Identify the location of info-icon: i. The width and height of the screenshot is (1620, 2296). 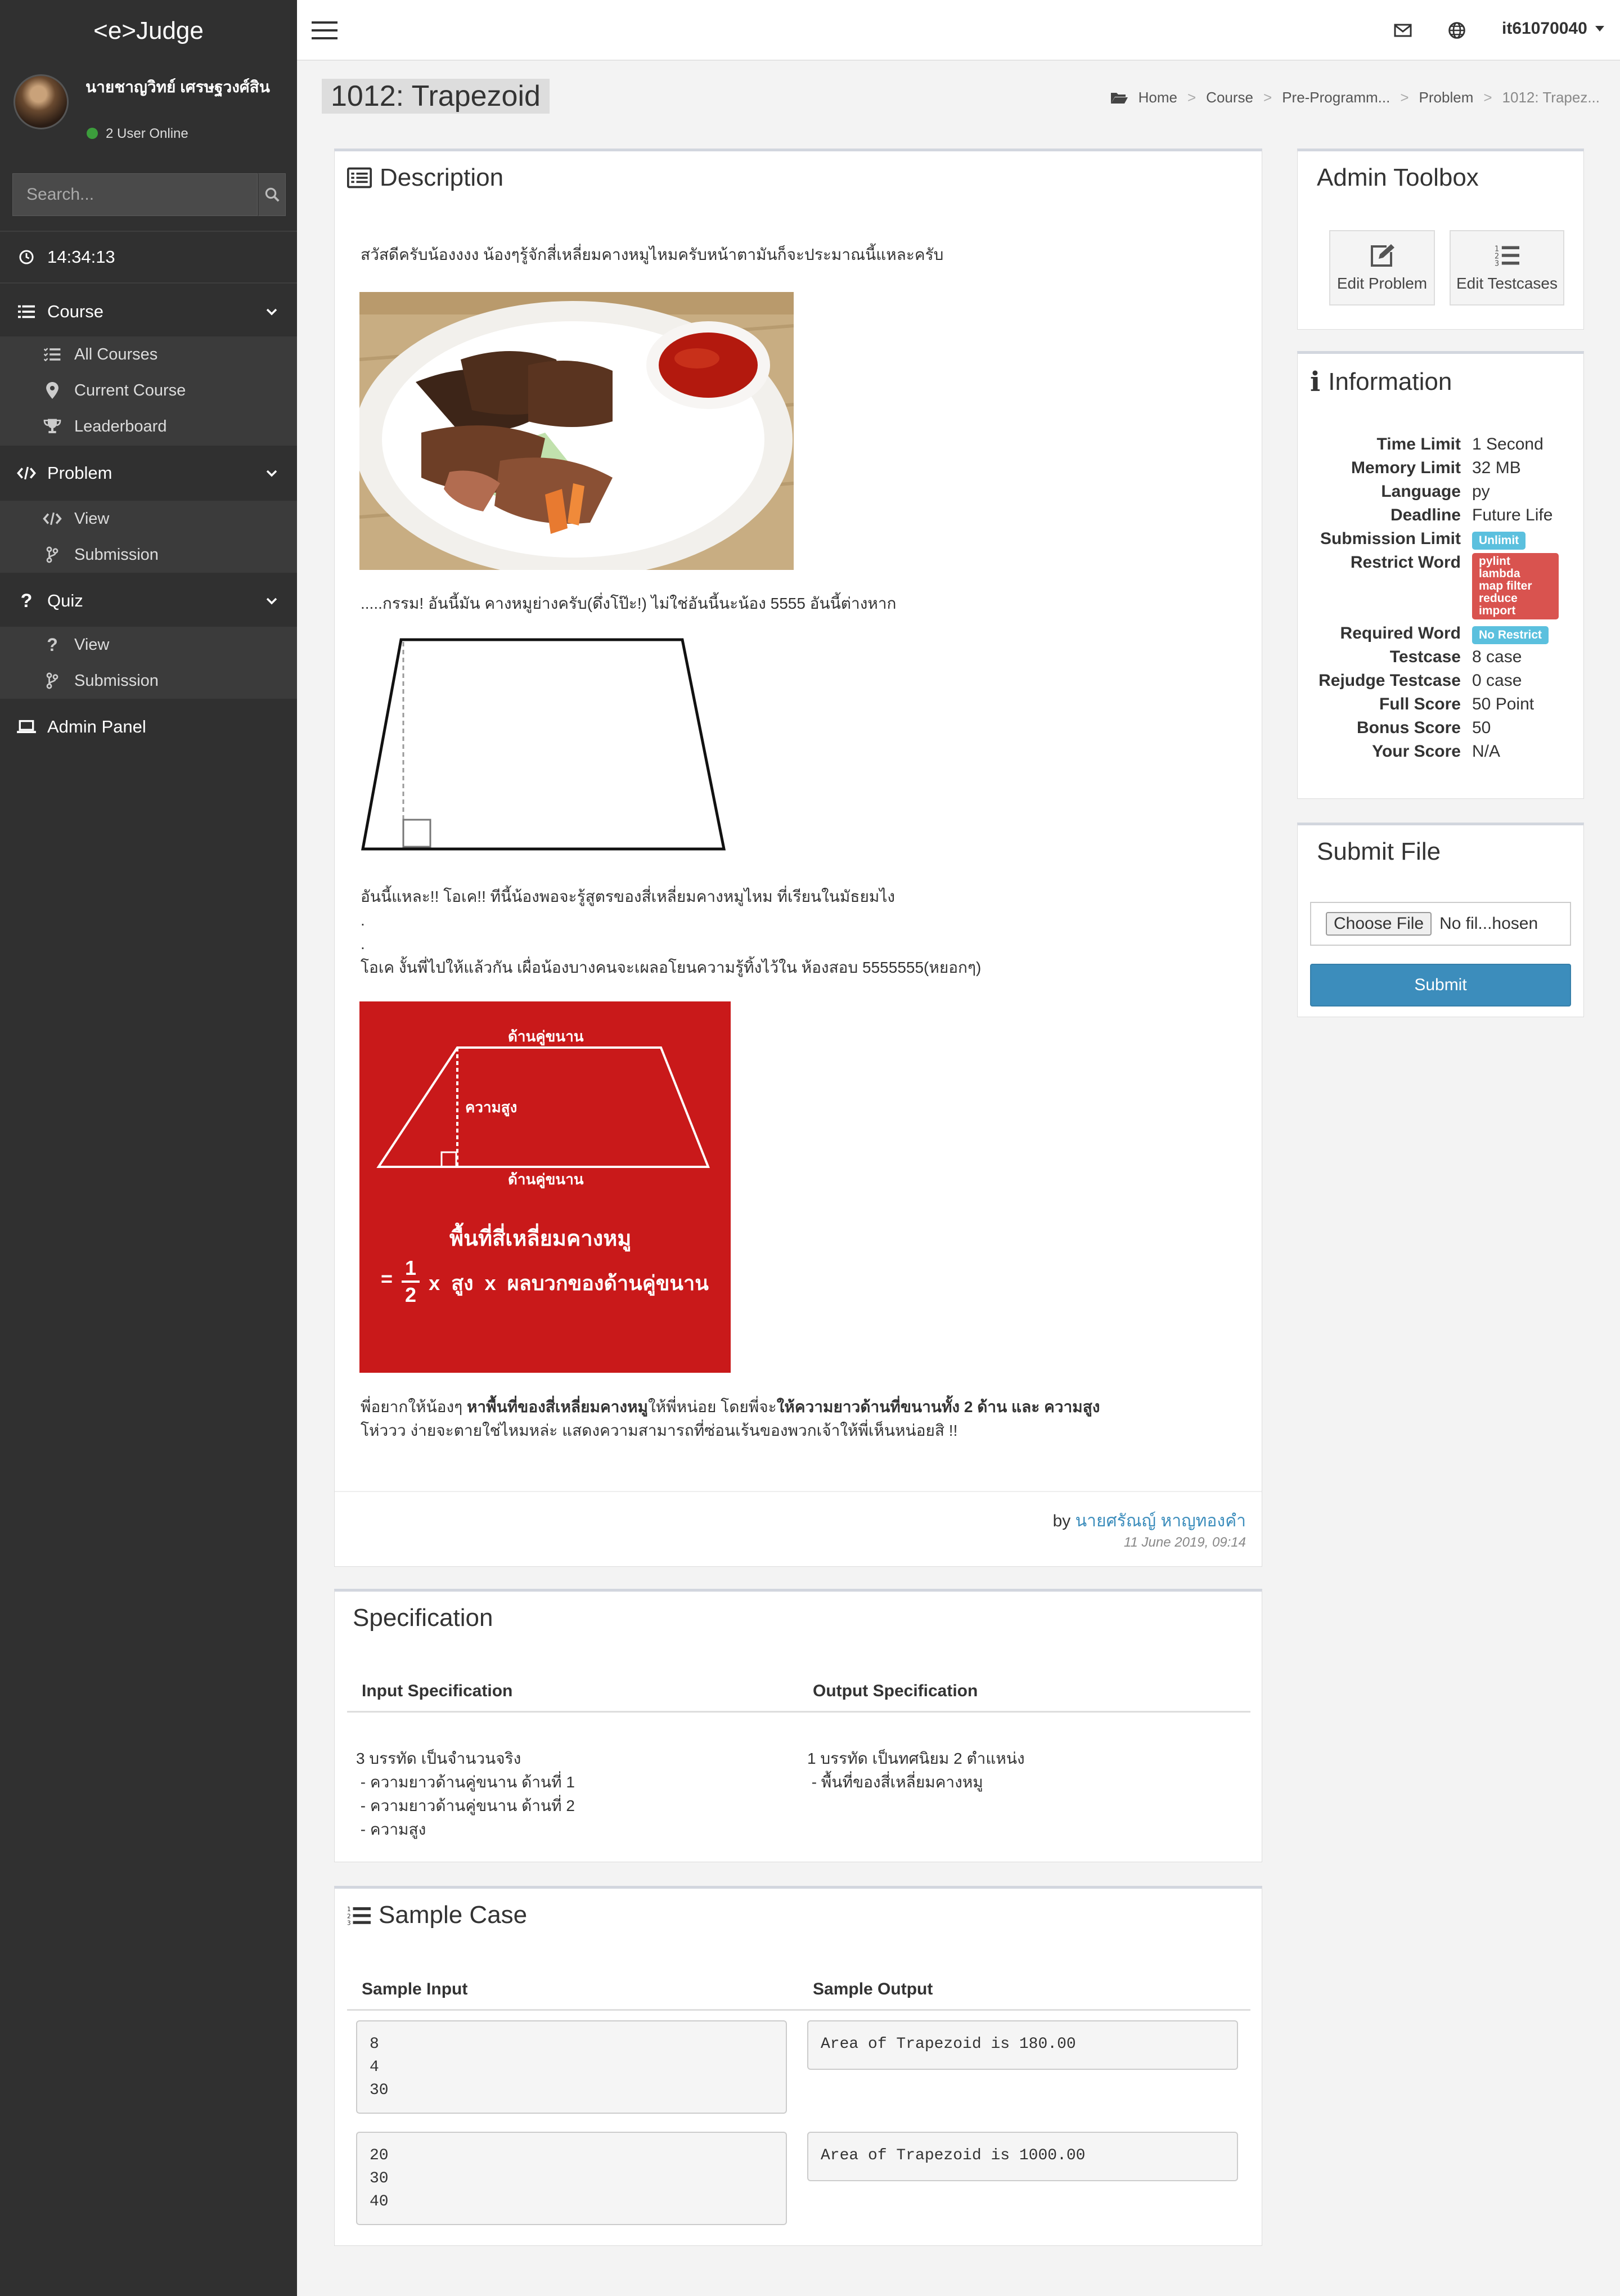
(1315, 382).